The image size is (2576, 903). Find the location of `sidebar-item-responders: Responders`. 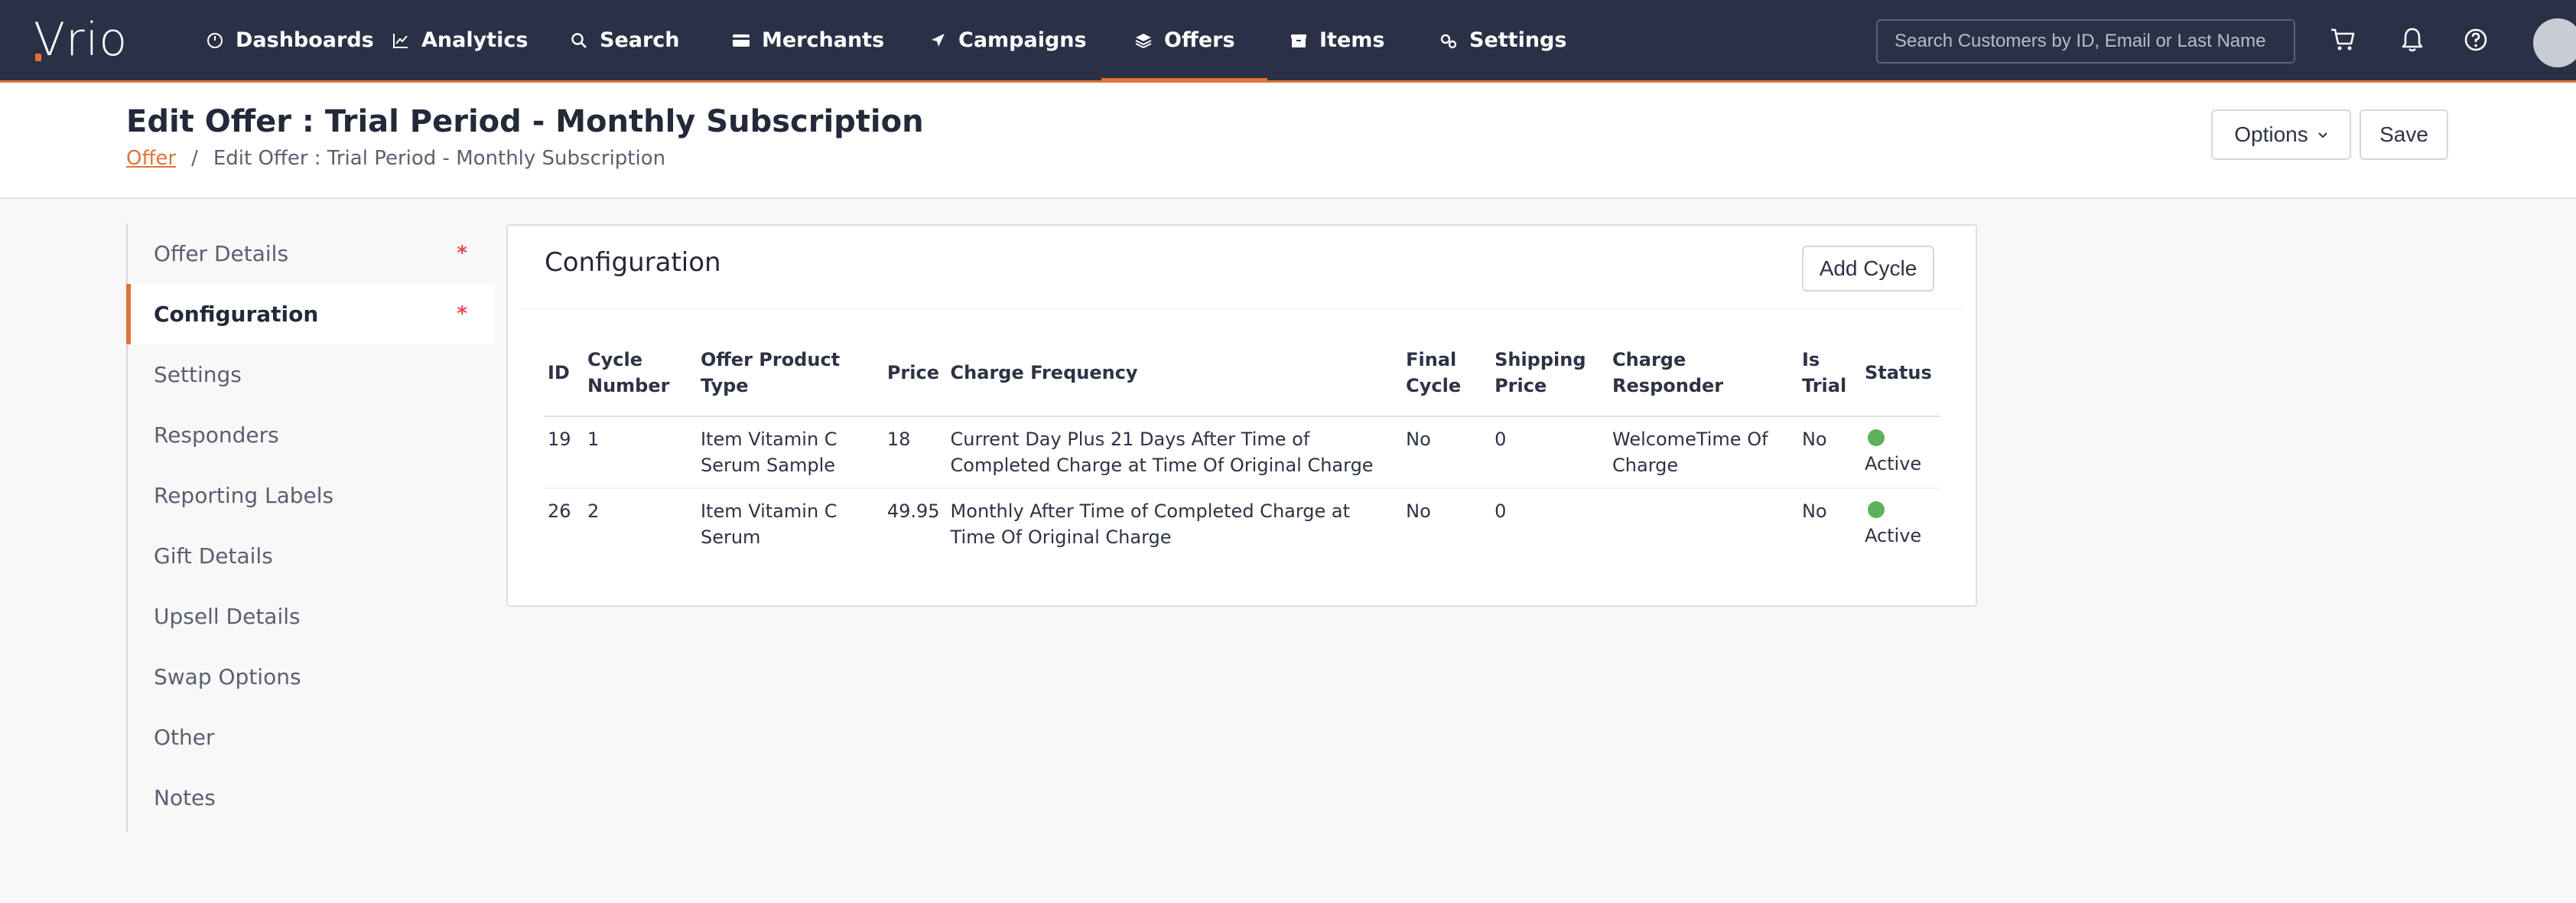

sidebar-item-responders: Responders is located at coordinates (311, 435).